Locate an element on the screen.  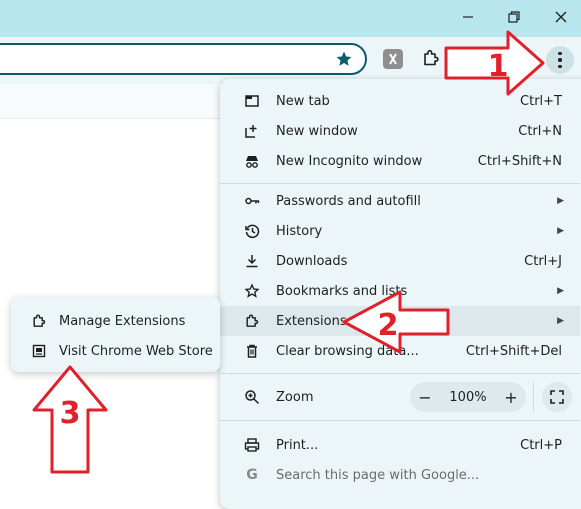
restore-button is located at coordinates (514, 17).